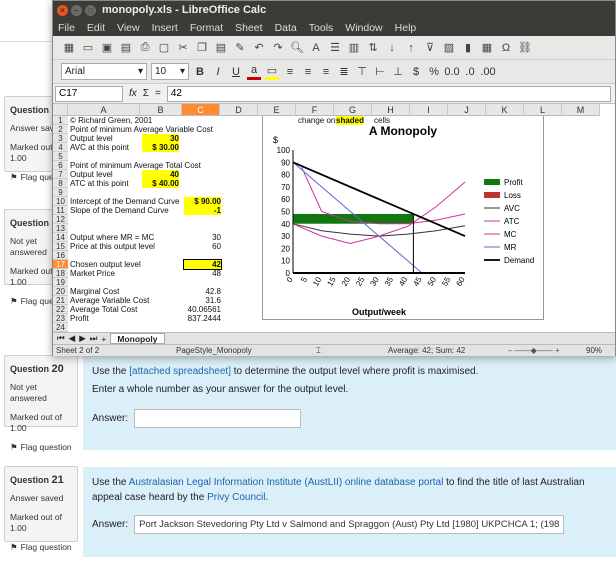 Image resolution: width=616 pixels, height=564 pixels. Describe the element at coordinates (202, 291) in the screenshot. I see `cell-r20c: 42.8` at that location.